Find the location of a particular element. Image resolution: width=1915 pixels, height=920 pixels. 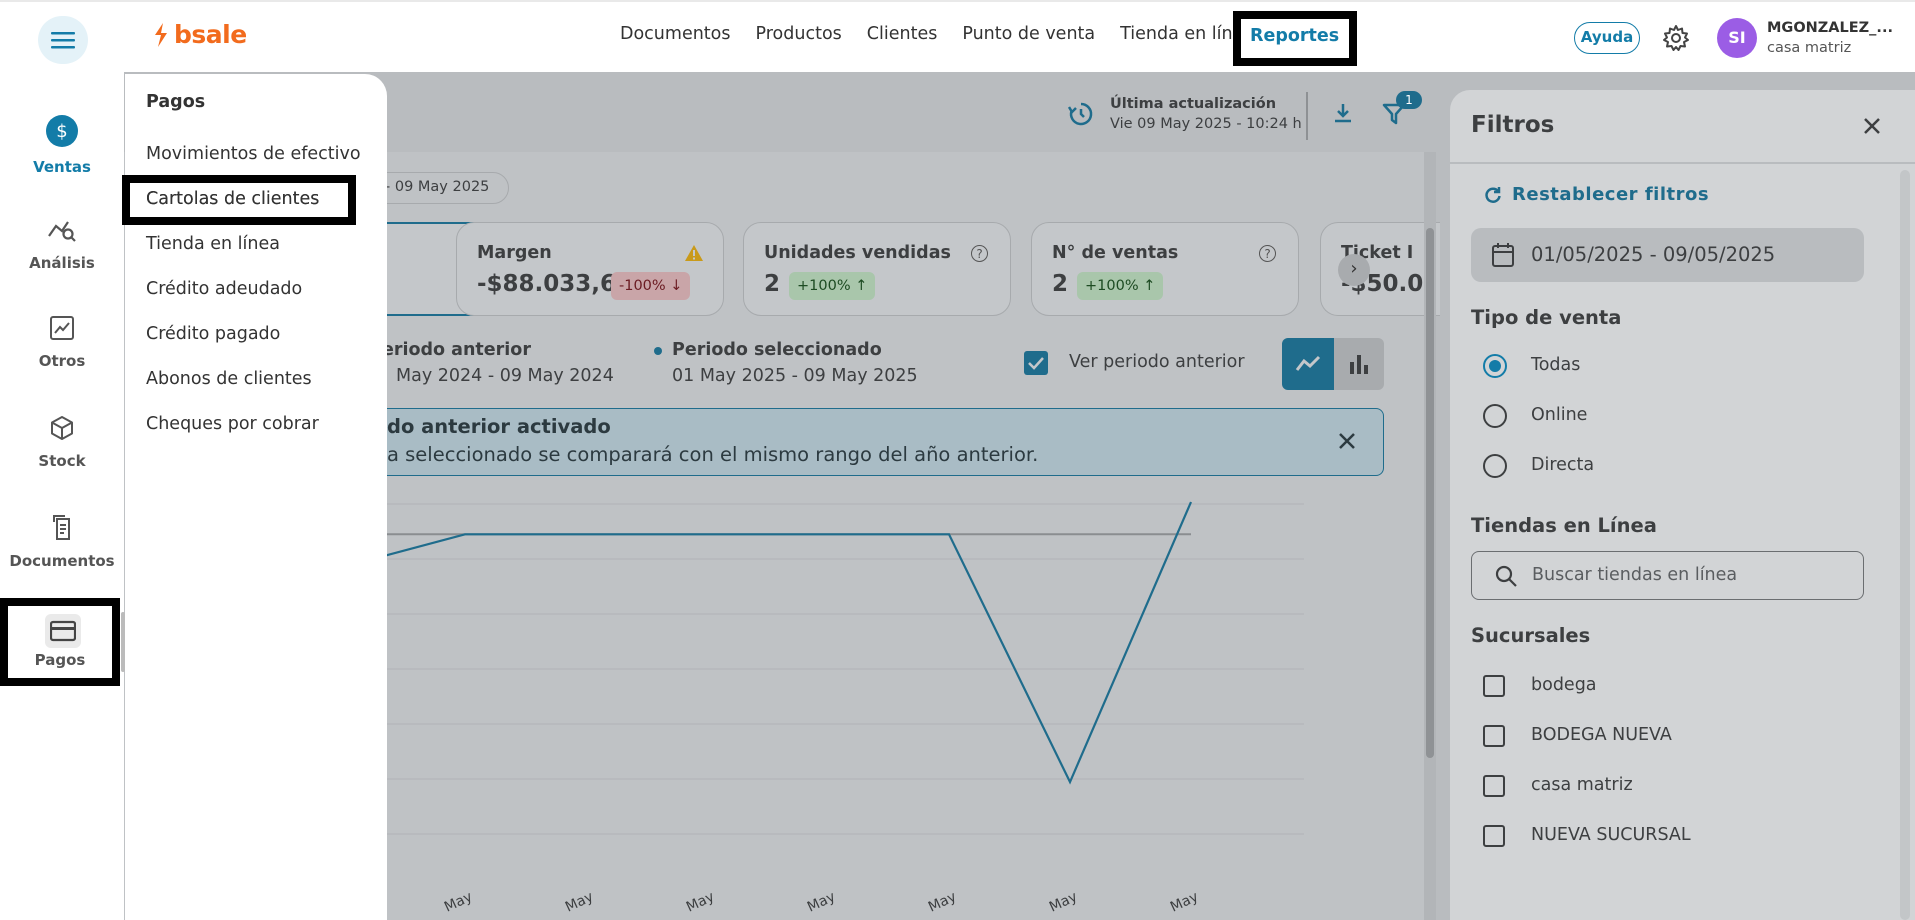

filters-scrollbar is located at coordinates (1905, 545).